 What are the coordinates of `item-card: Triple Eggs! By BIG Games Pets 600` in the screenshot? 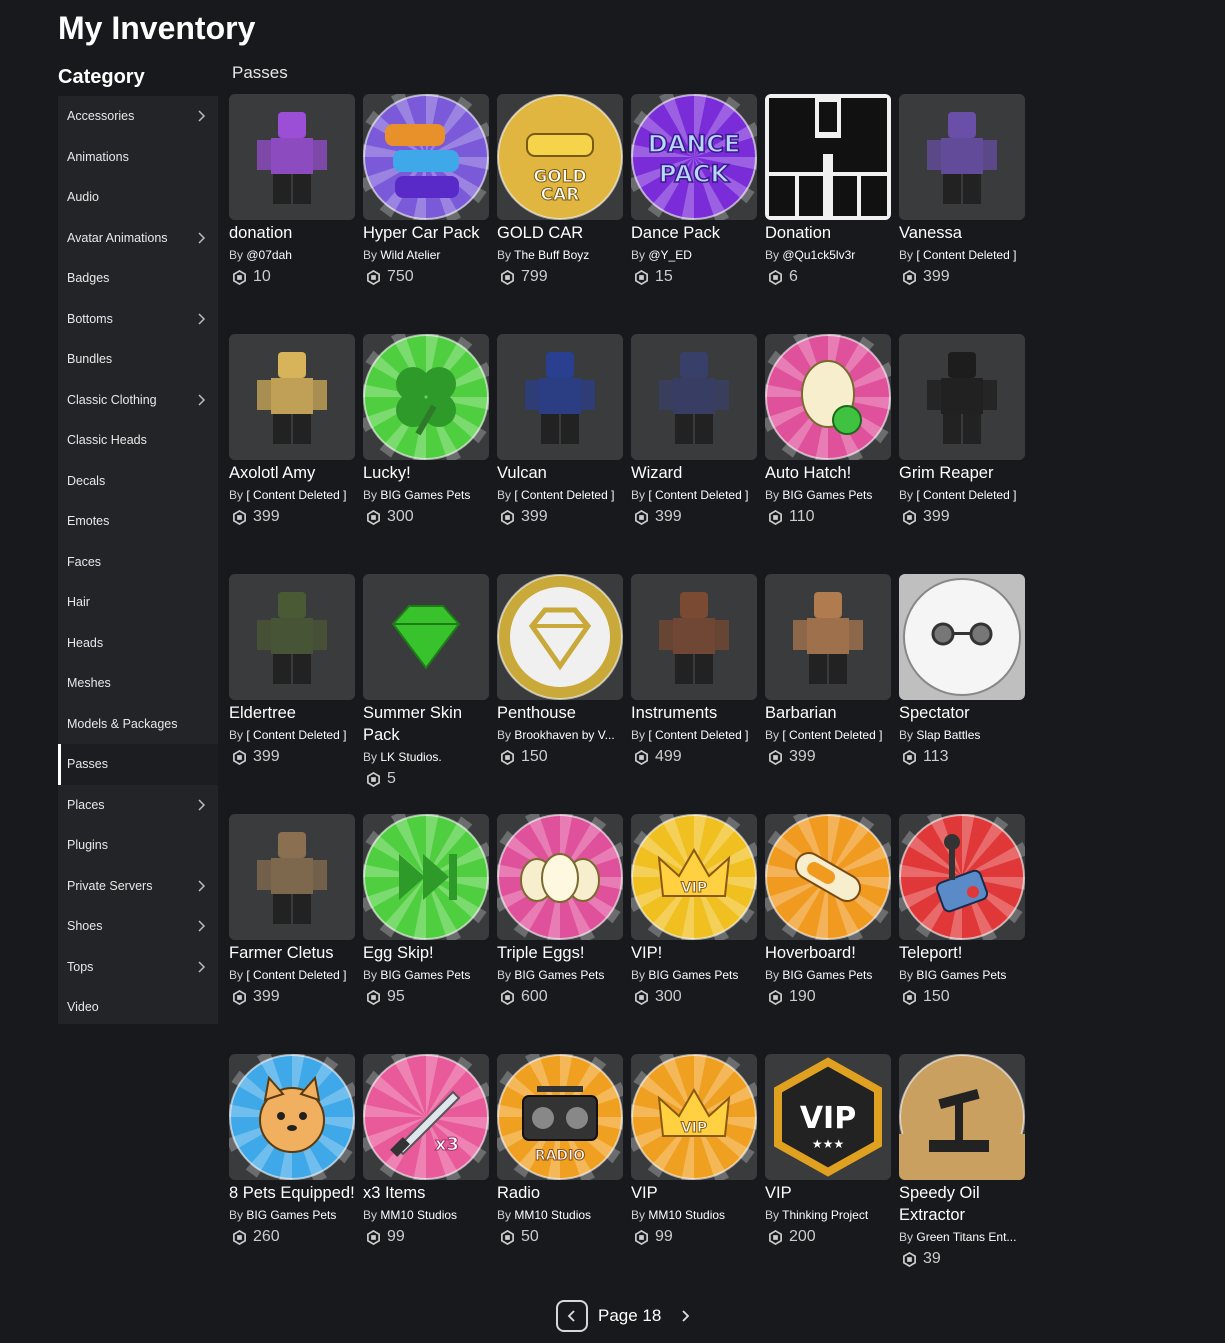 It's located at (560, 911).